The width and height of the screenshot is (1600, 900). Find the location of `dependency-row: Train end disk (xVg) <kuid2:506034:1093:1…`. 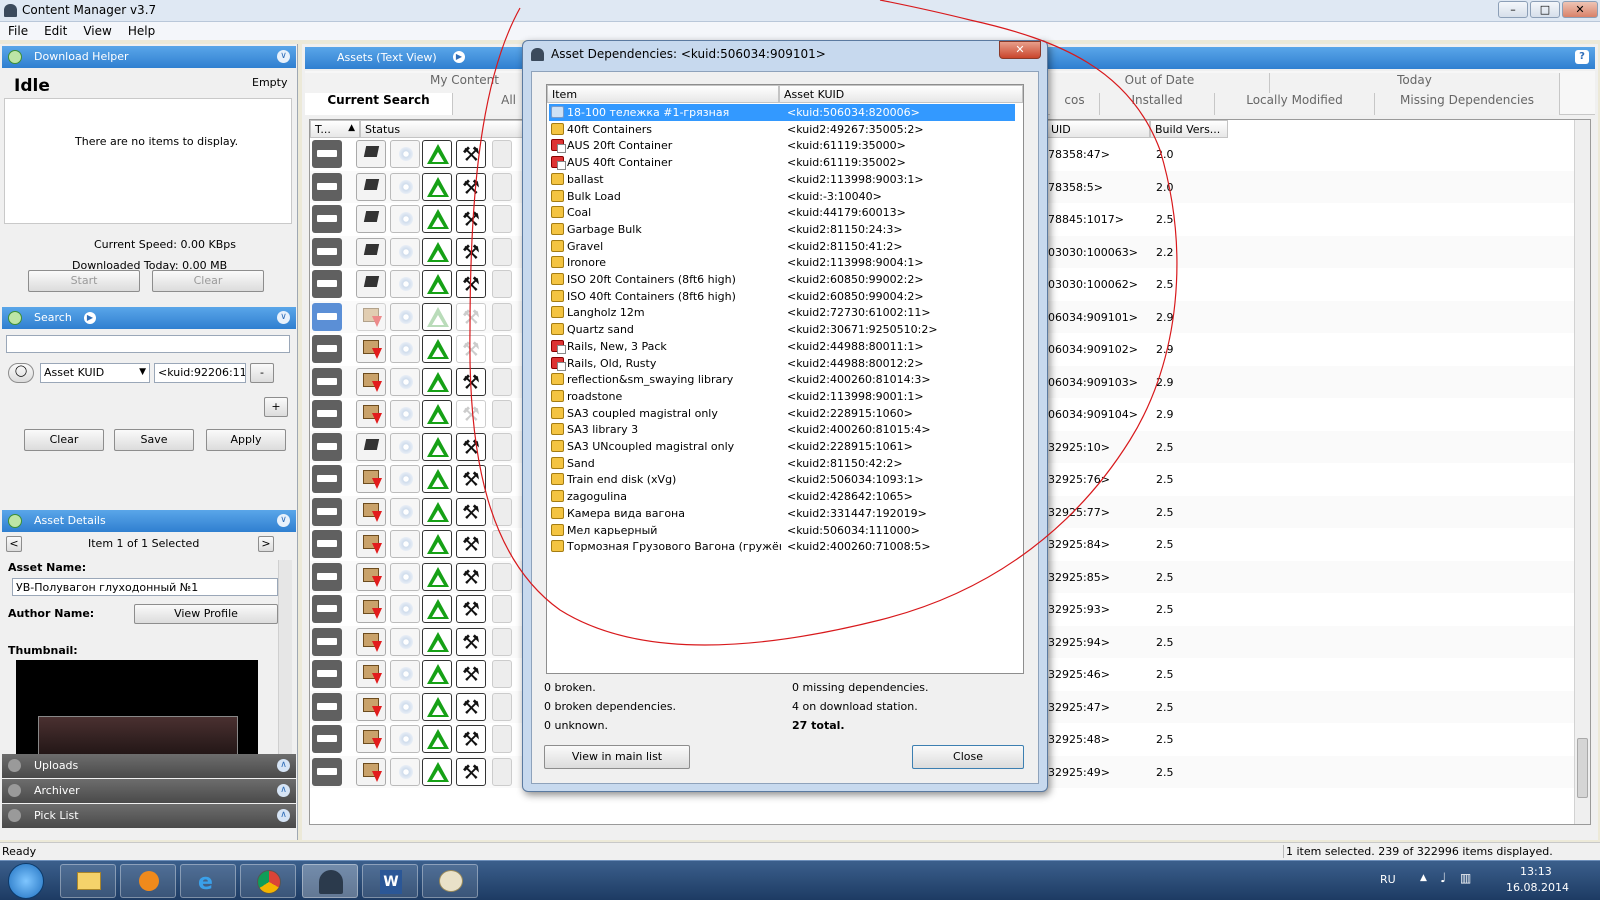

dependency-row: Train end disk (xVg) <kuid2:506034:1093:1… is located at coordinates (782, 479).